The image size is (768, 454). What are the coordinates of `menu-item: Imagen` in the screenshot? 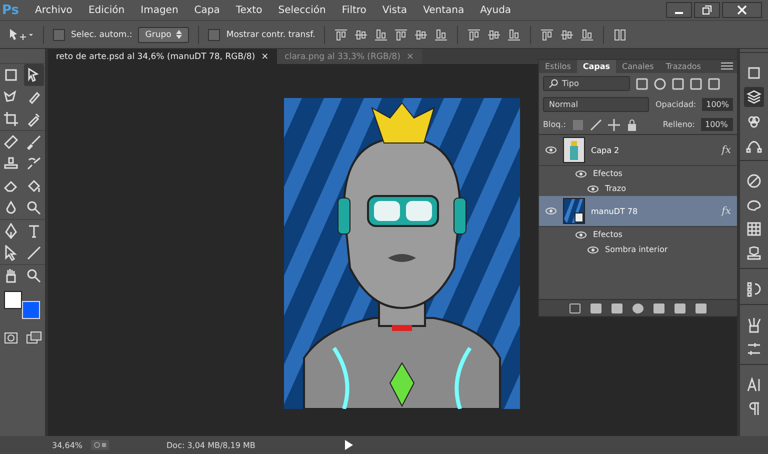 It's located at (159, 10).